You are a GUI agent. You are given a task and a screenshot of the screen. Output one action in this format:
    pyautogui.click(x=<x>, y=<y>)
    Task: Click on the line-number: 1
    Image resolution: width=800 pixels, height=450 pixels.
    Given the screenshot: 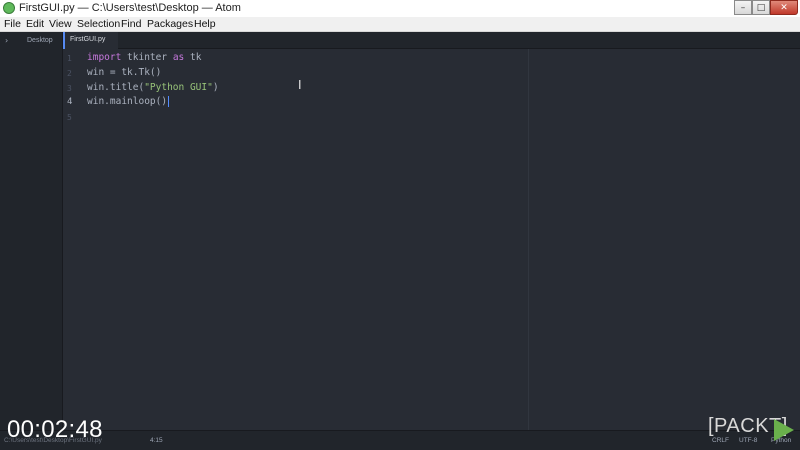 What is the action you would take?
    pyautogui.click(x=69, y=58)
    